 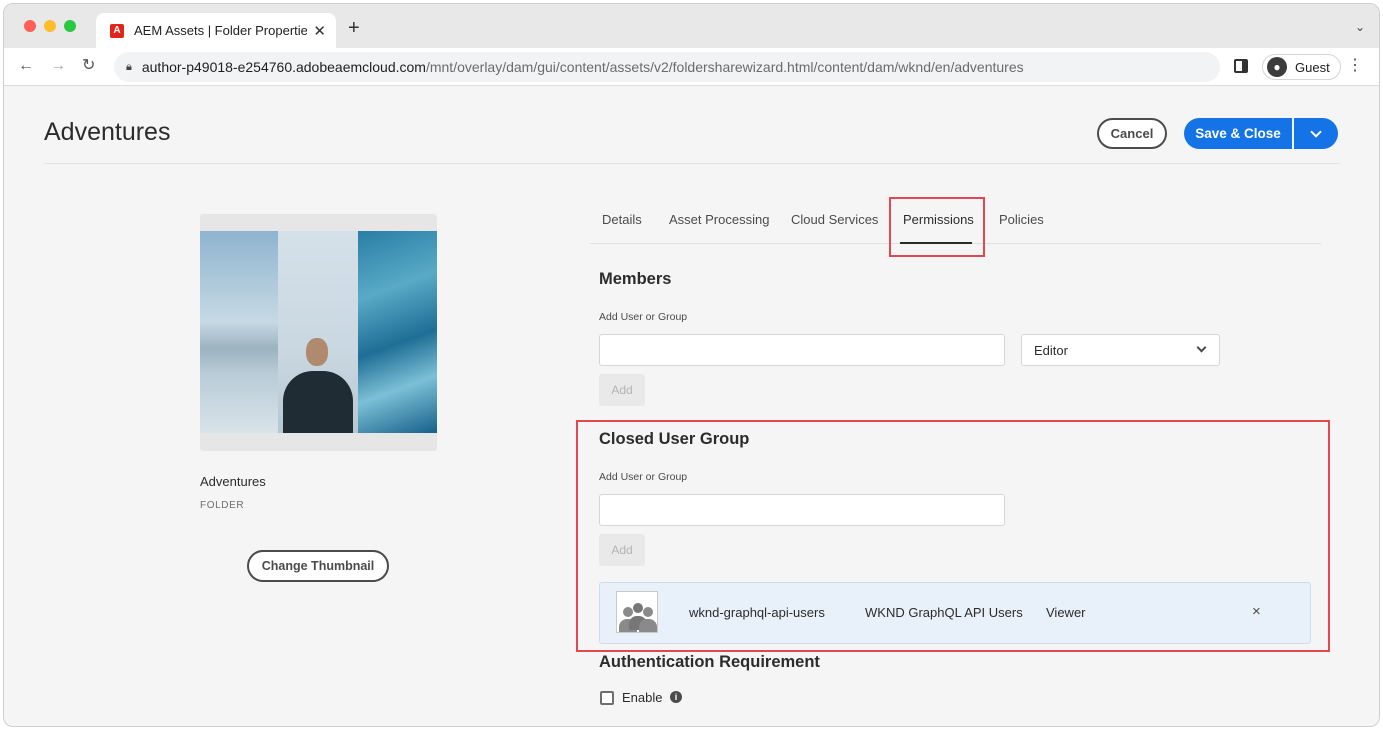 What do you see at coordinates (1021, 219) in the screenshot?
I see `tab-policies: Policies` at bounding box center [1021, 219].